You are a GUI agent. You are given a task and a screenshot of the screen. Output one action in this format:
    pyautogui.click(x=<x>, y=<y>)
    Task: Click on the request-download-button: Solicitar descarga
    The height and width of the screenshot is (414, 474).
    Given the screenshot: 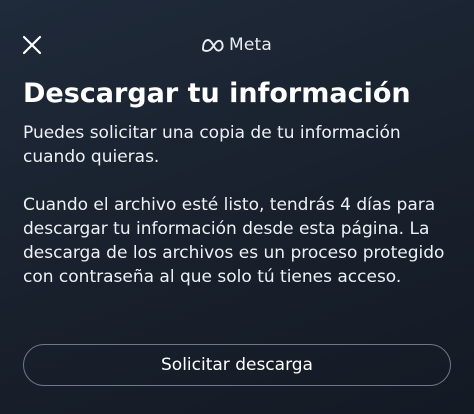 What is the action you would take?
    pyautogui.click(x=237, y=365)
    